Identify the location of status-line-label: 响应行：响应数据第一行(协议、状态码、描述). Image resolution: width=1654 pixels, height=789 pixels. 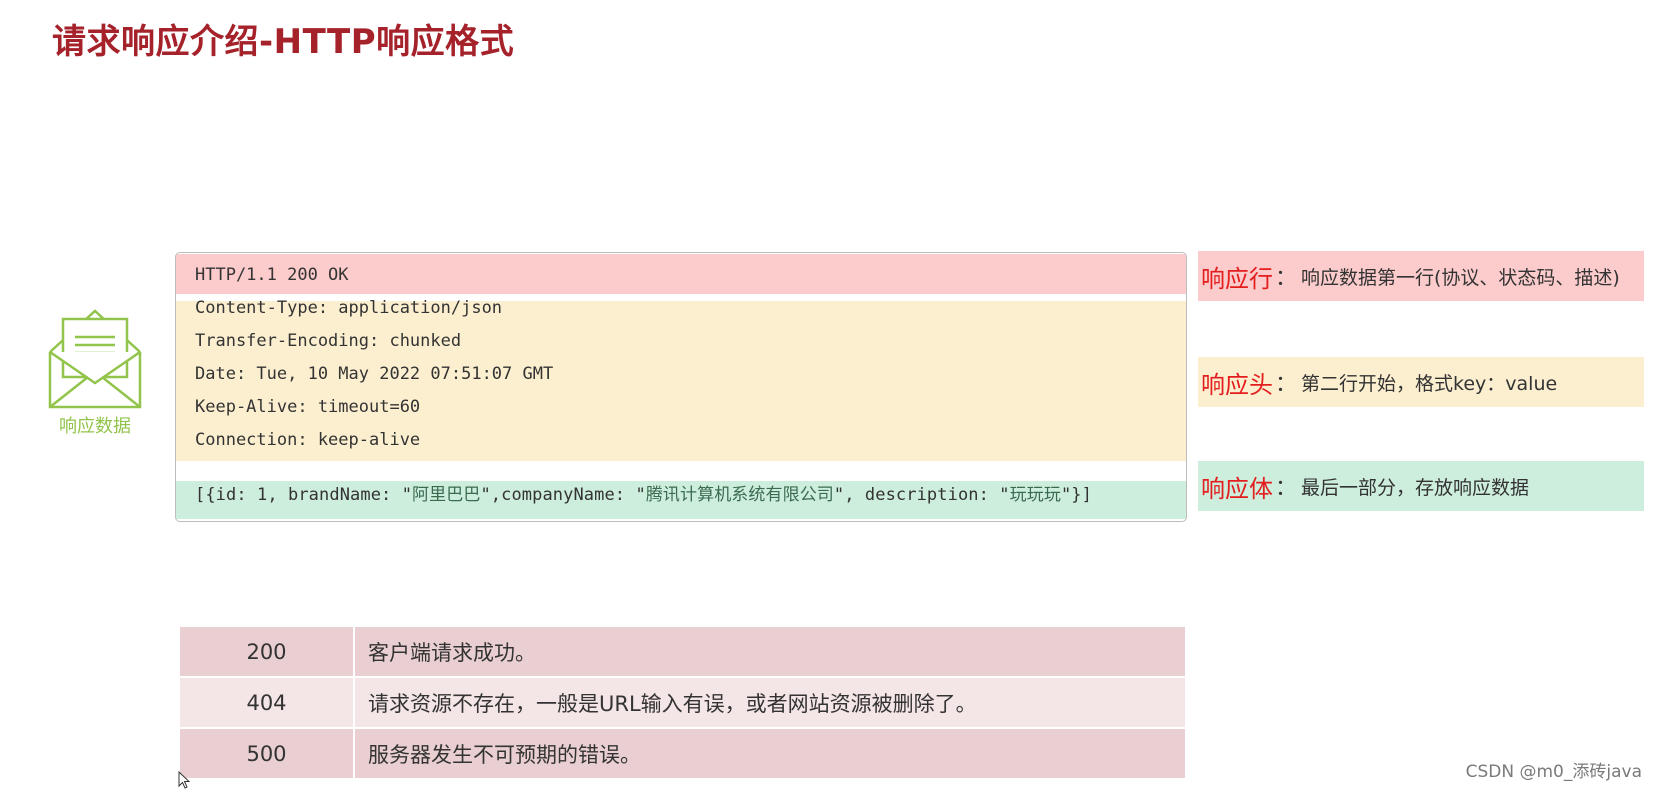
(1421, 276).